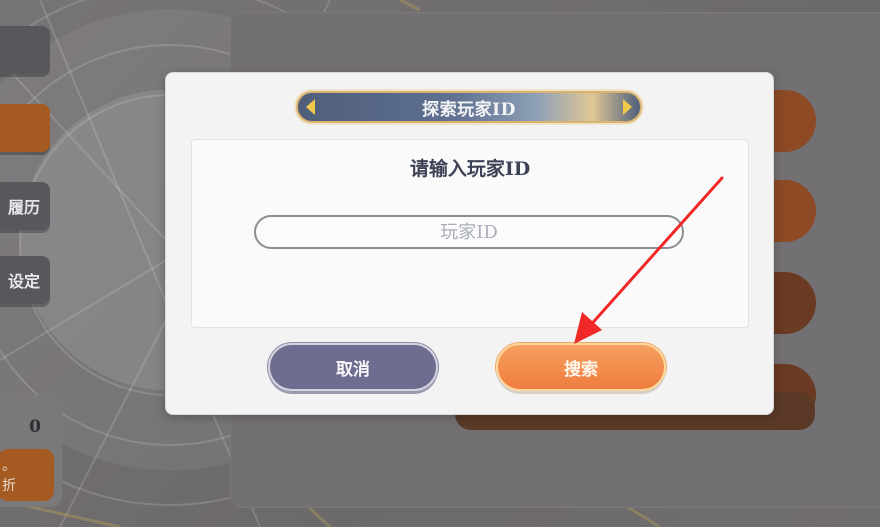 This screenshot has width=880, height=527. Describe the element at coordinates (310, 107) in the screenshot. I see `chevron-left-icon` at that location.